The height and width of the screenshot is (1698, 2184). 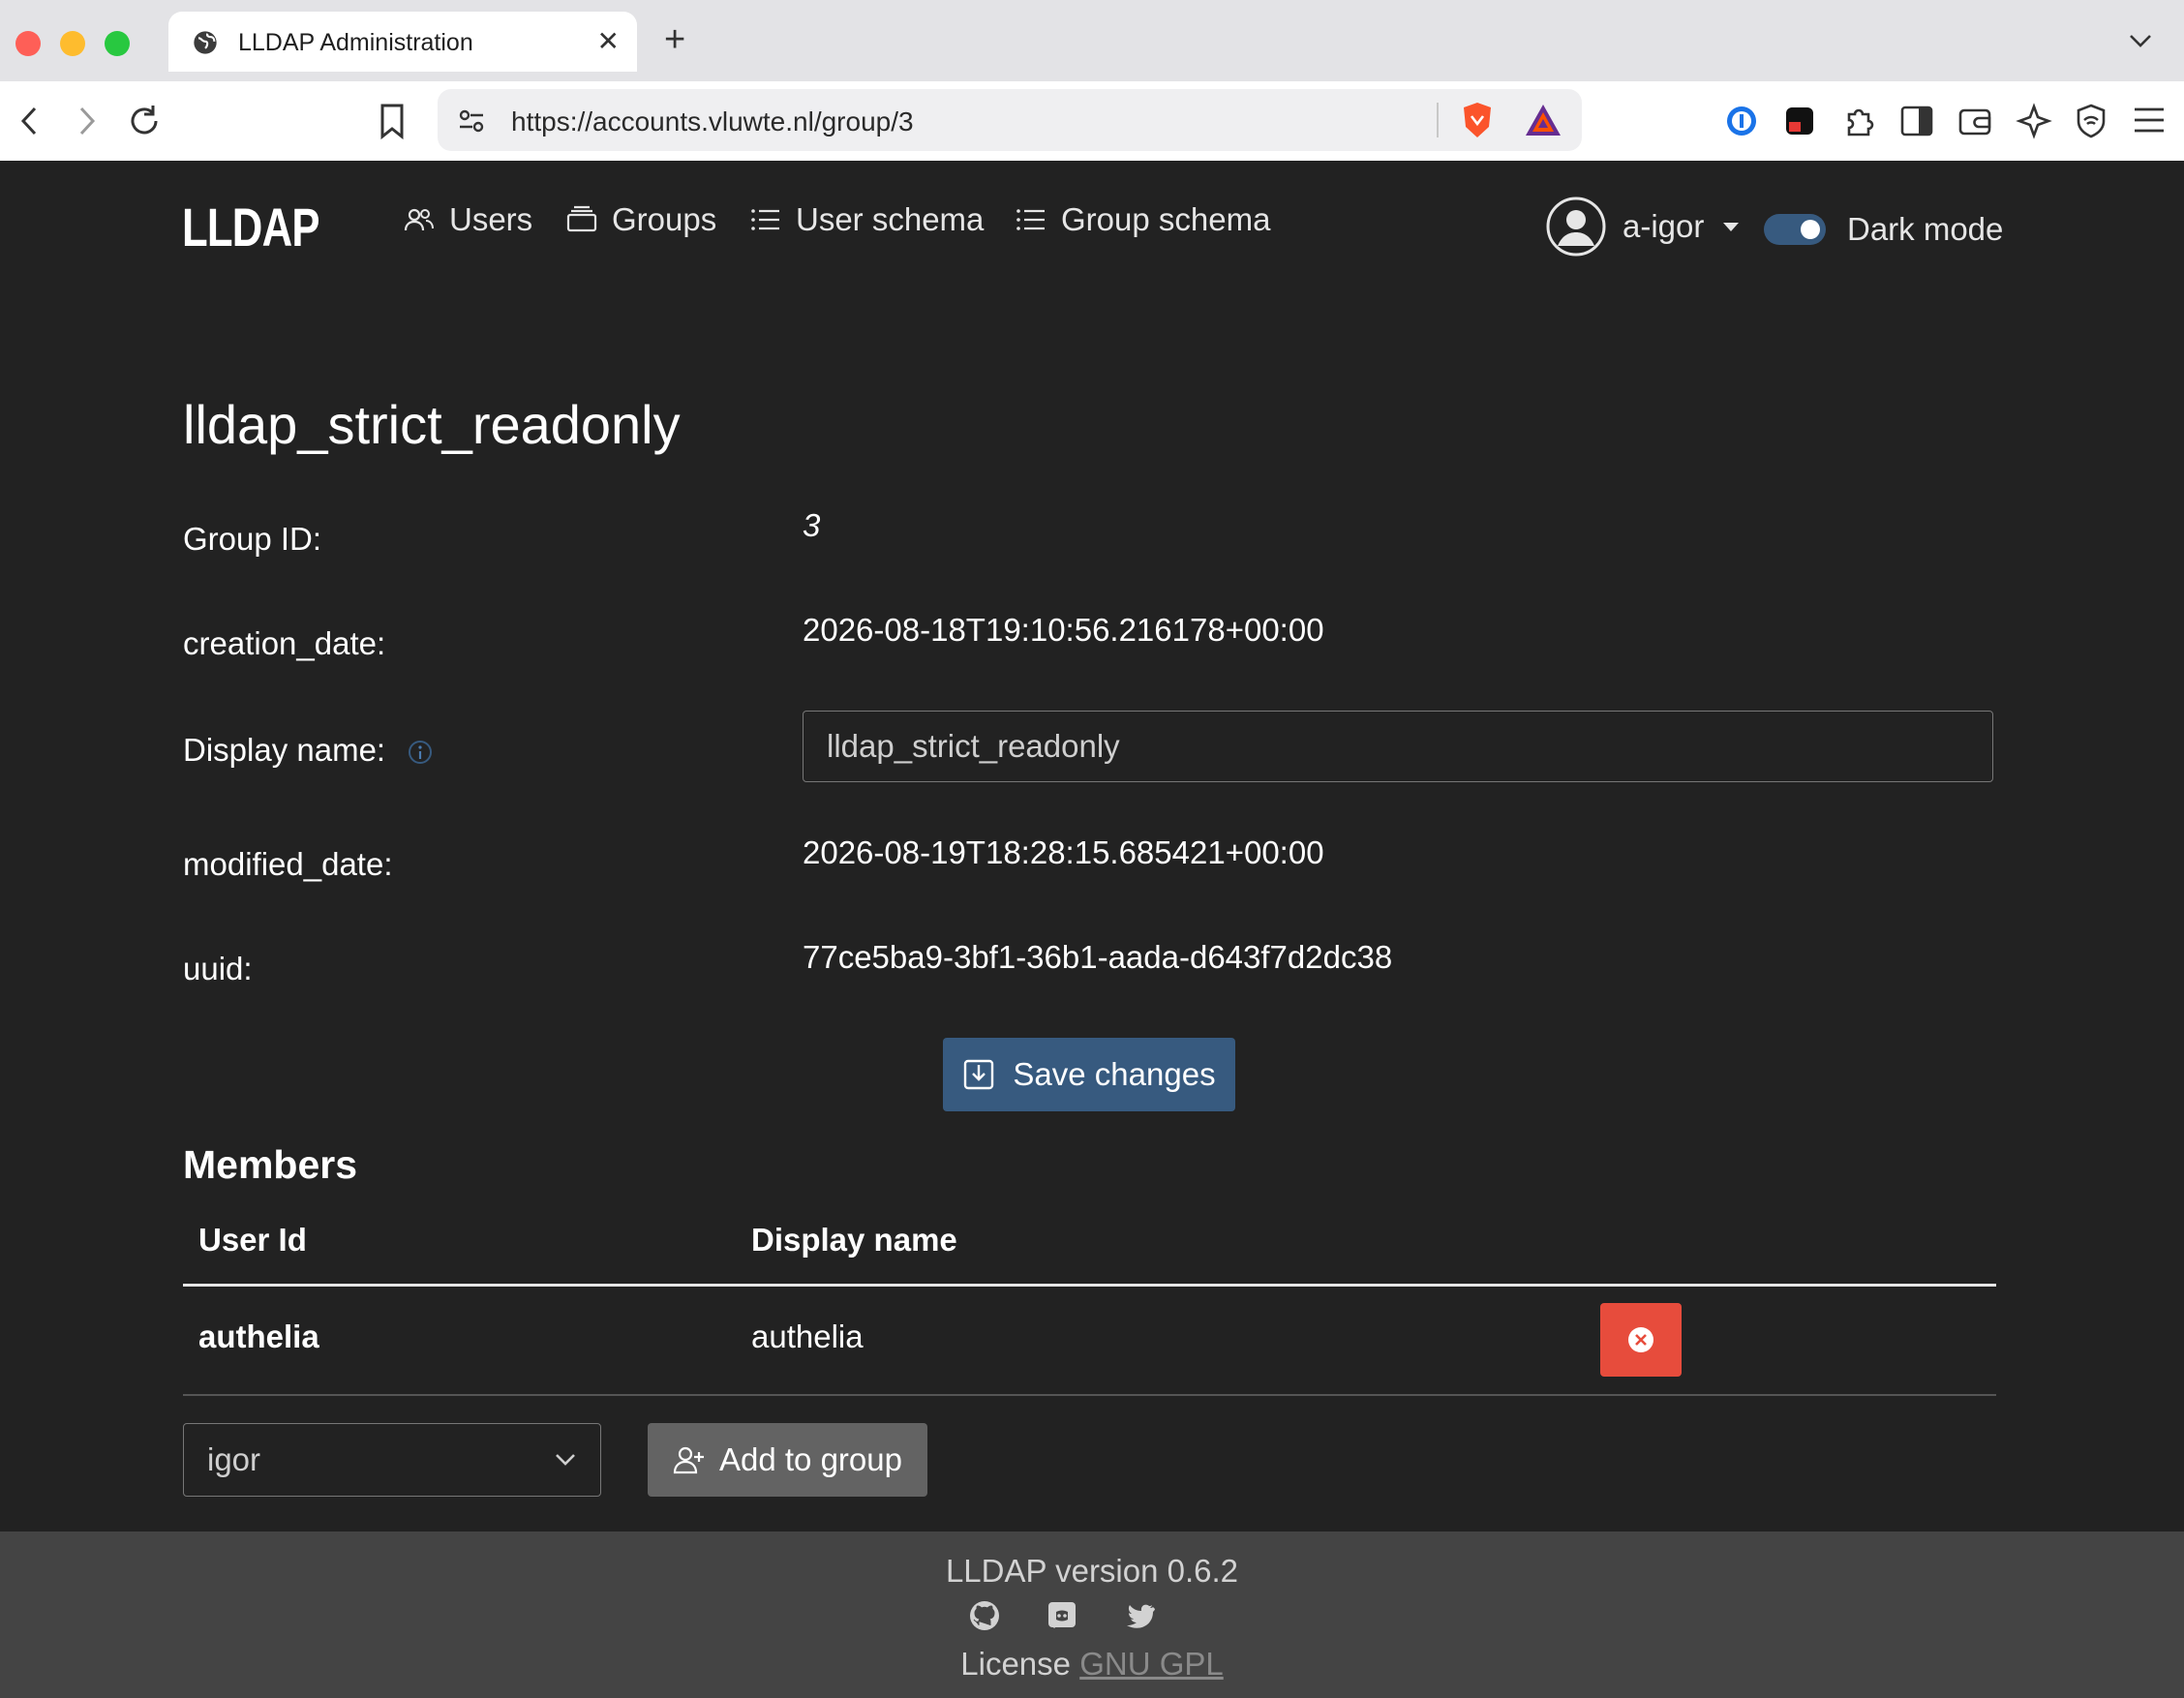 What do you see at coordinates (1795, 230) in the screenshot?
I see `dark-mode-toggle` at bounding box center [1795, 230].